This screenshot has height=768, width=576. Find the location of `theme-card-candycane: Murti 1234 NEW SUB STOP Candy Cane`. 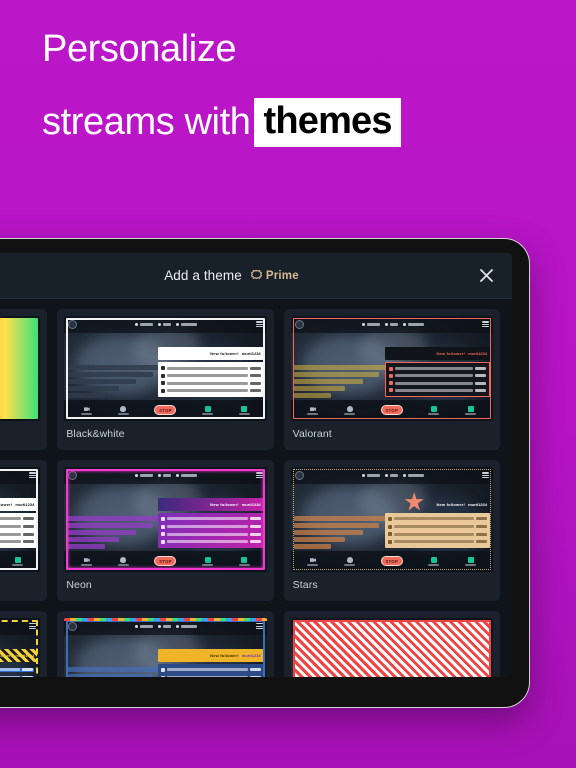

theme-card-candycane: Murti 1234 NEW SUB STOP Candy Cane is located at coordinates (391, 643).